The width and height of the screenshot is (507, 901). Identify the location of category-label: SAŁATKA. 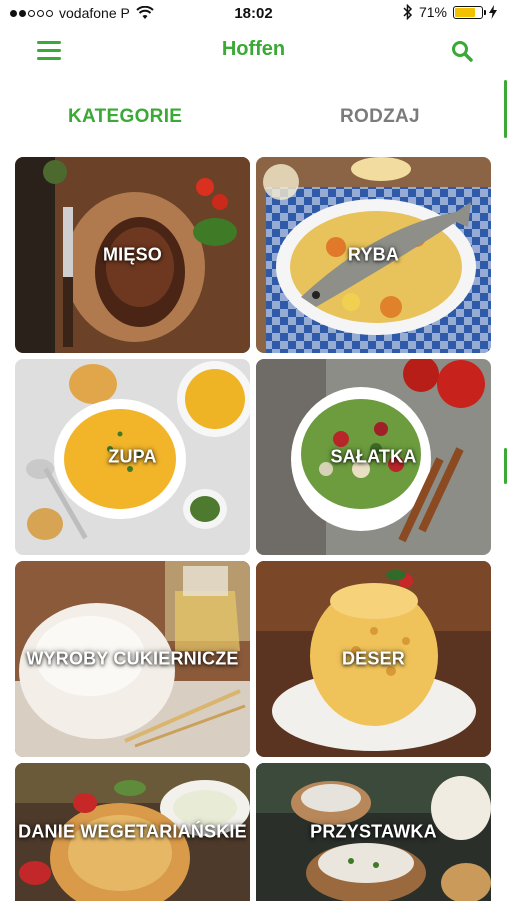
(373, 456).